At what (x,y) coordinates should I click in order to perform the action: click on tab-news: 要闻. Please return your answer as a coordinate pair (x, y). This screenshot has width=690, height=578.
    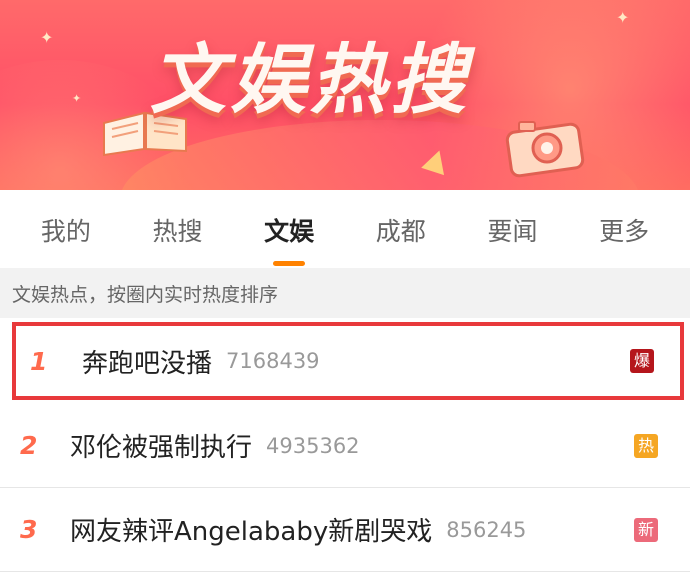
    Looking at the image, I should click on (512, 229).